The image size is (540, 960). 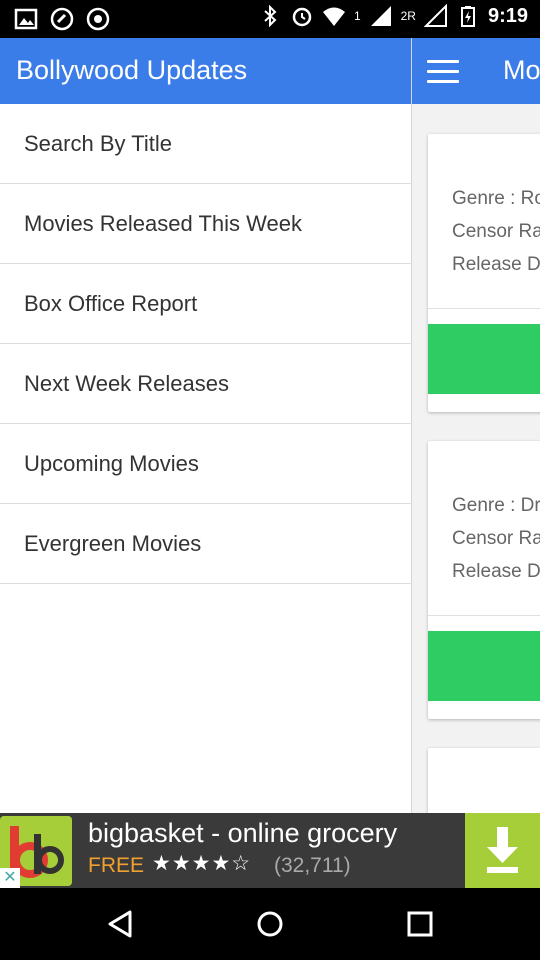 I want to click on chrome-icon, so click(x=98, y=19).